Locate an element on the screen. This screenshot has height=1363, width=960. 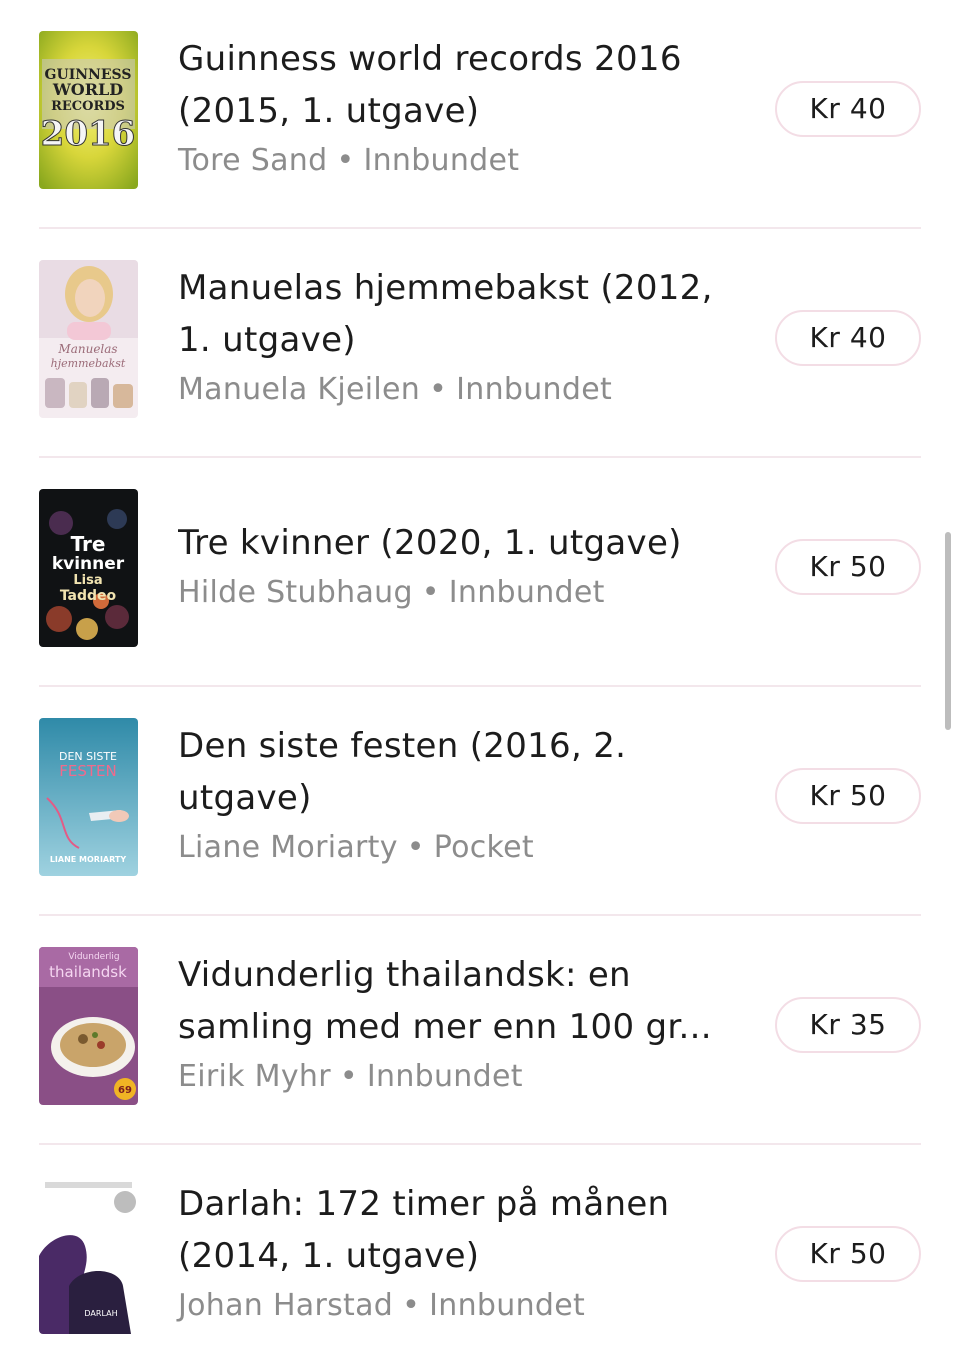
book-meta: Eirik Myhr • Innbundet is located at coordinates (458, 1077).